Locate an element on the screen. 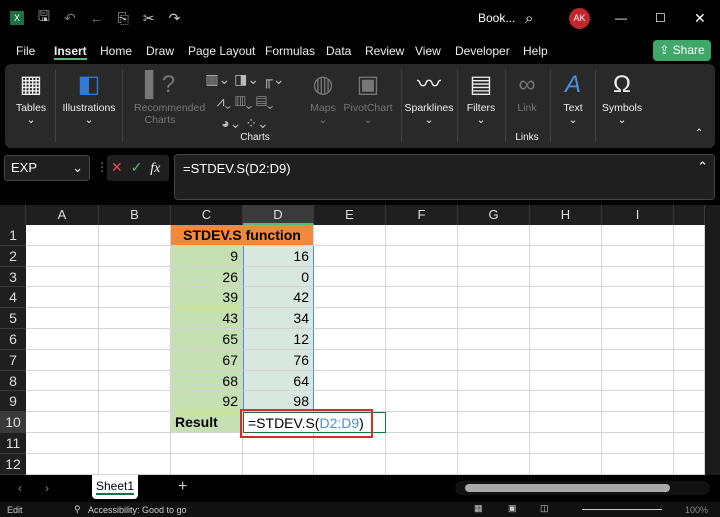 Image resolution: width=720 pixels, height=517 pixels. sparklines-button: 〰 Sparklines ⌄ is located at coordinates (429, 97).